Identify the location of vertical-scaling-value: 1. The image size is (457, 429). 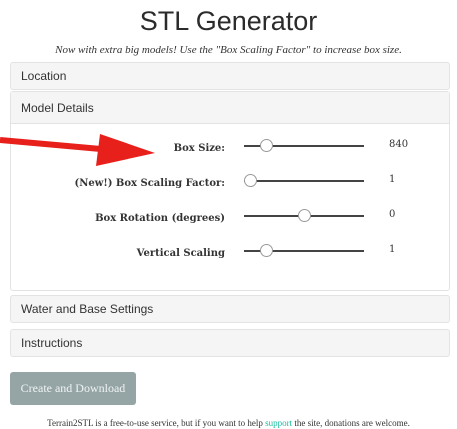
(392, 249).